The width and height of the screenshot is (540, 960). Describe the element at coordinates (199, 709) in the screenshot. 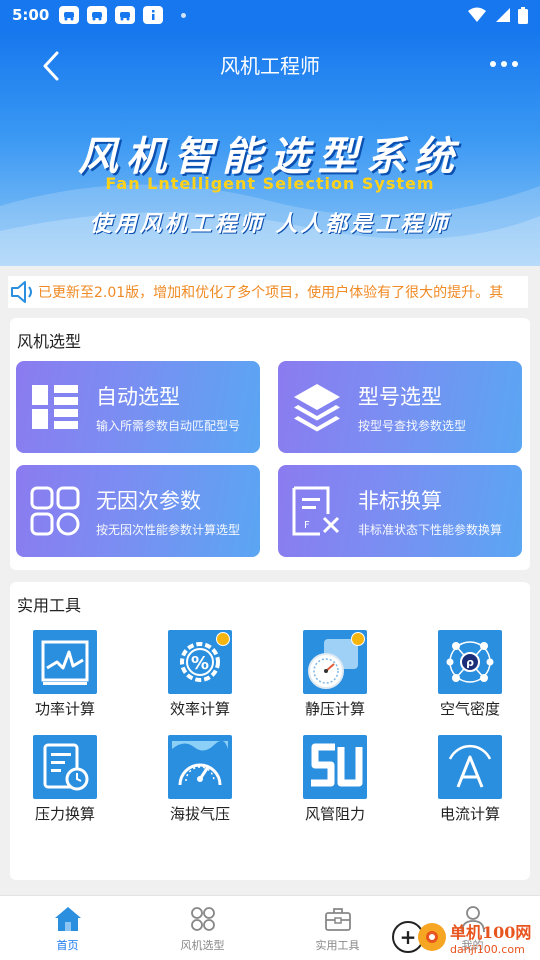

I see `tool-label: 效率计算` at that location.